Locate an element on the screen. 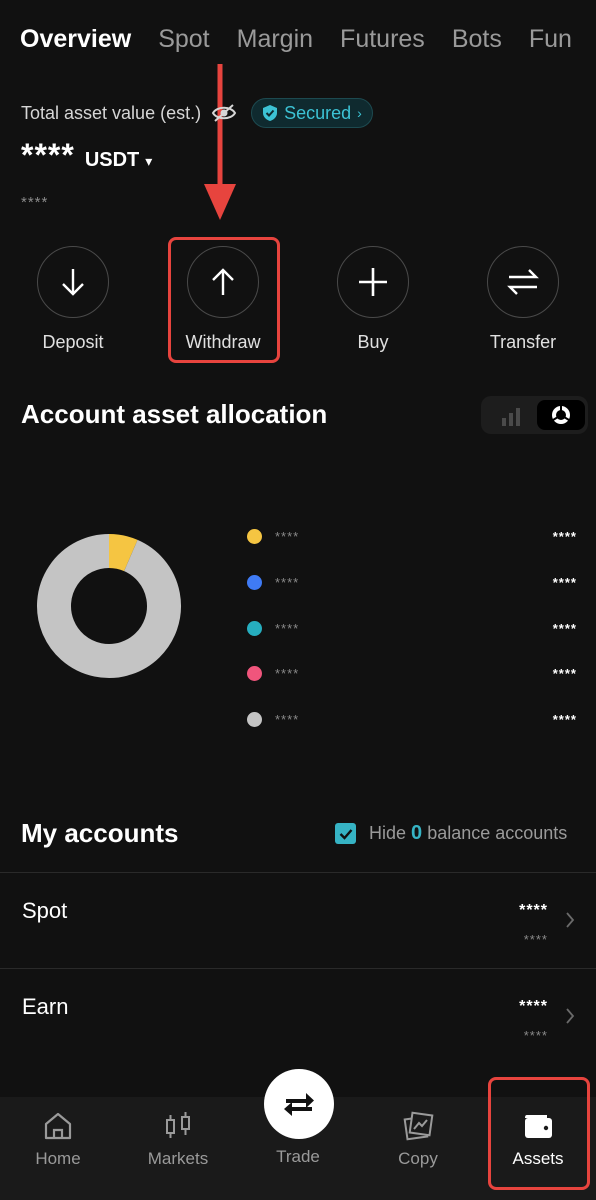 The width and height of the screenshot is (596, 1200). copy-trading-icon is located at coordinates (418, 1126).